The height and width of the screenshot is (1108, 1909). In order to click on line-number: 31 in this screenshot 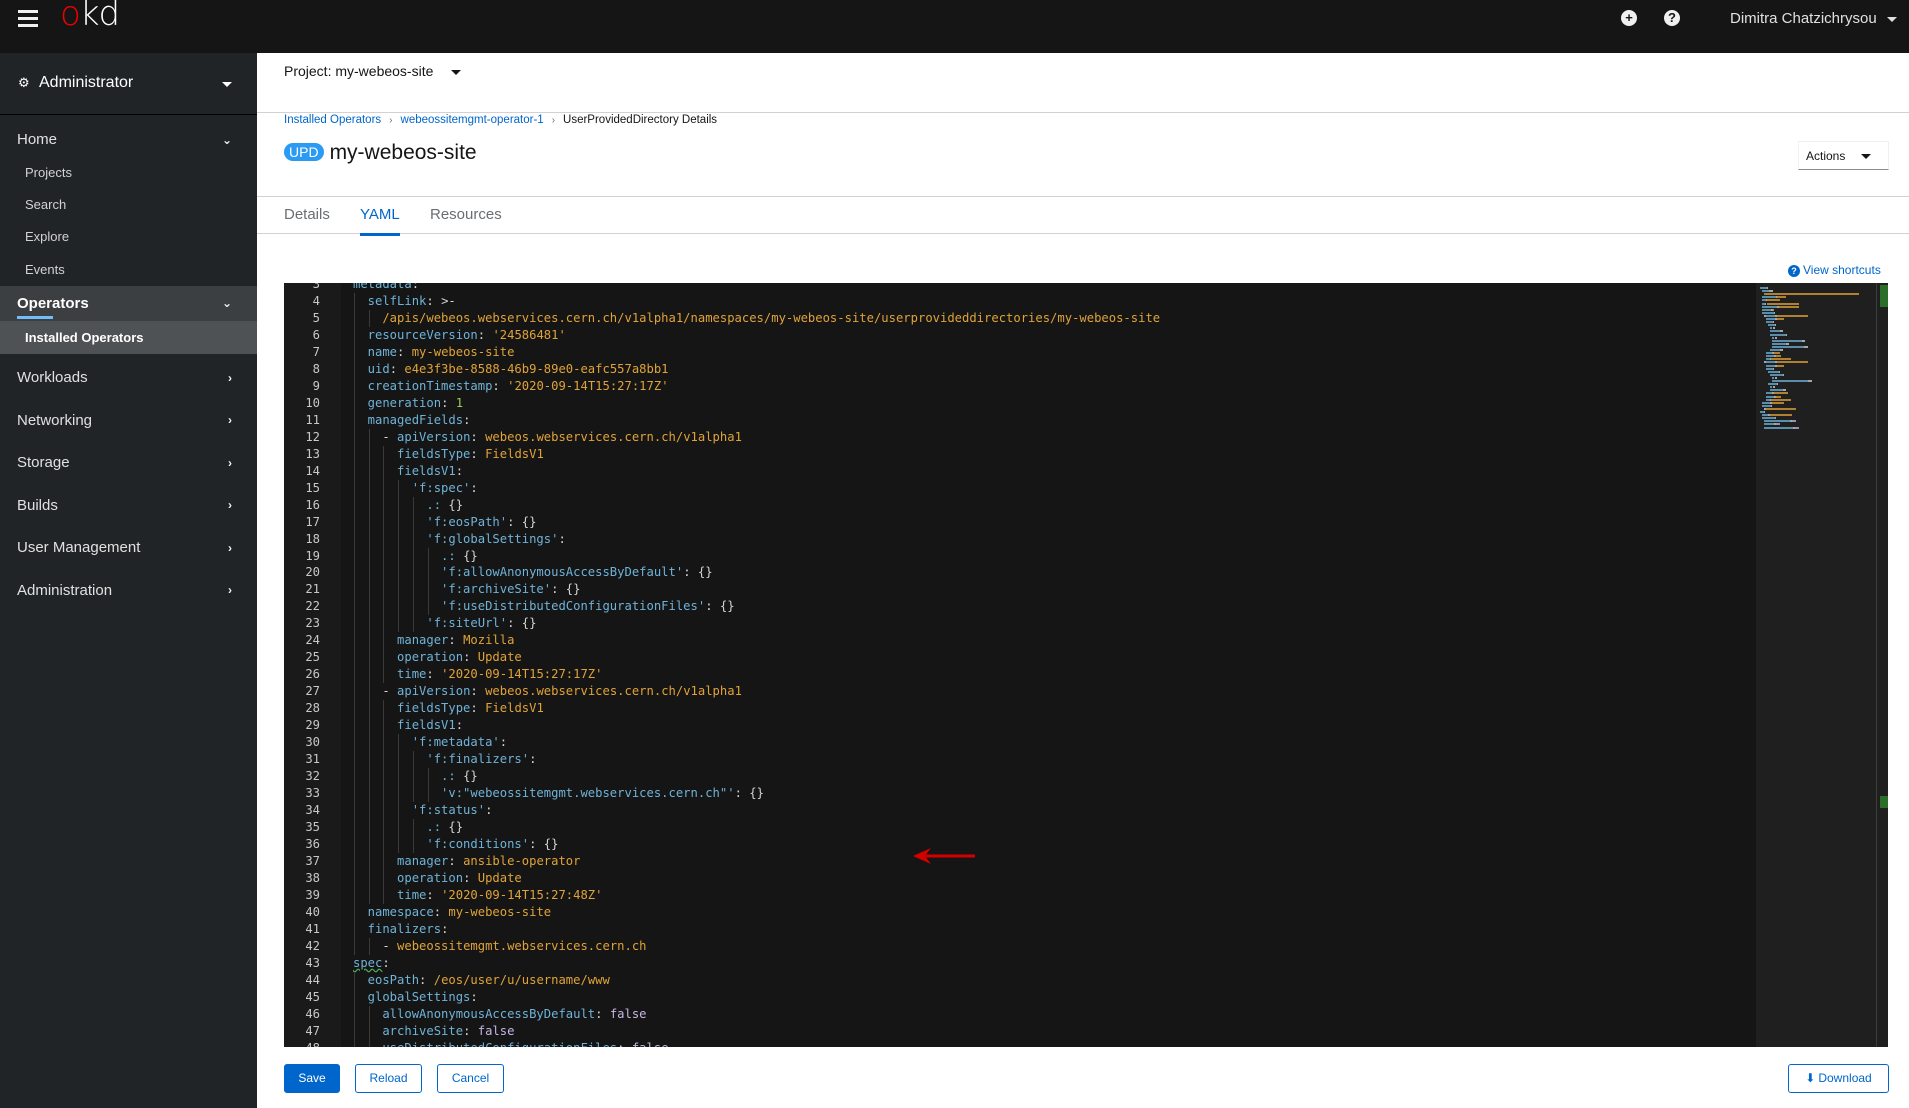, I will do `click(312, 759)`.